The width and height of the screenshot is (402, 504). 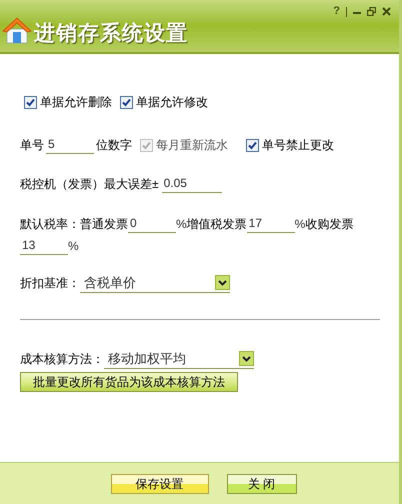 I want to click on field-label: 成本核算方法：, so click(x=62, y=359).